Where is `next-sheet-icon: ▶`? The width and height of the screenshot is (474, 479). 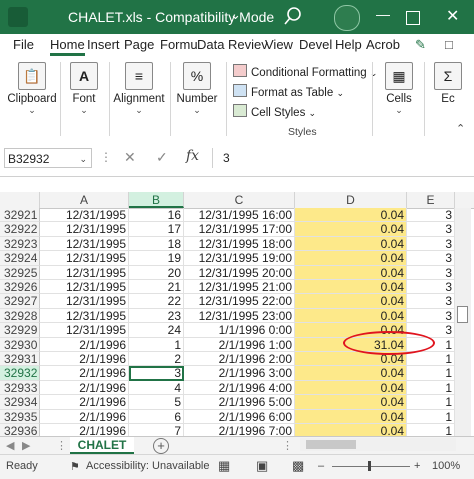 next-sheet-icon: ▶ is located at coordinates (26, 445).